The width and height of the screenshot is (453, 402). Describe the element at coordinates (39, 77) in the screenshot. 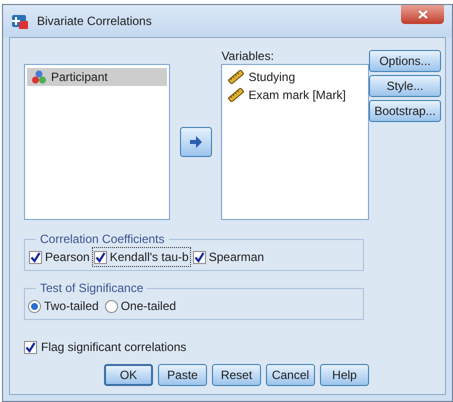

I see `nominal-variable-icon` at that location.